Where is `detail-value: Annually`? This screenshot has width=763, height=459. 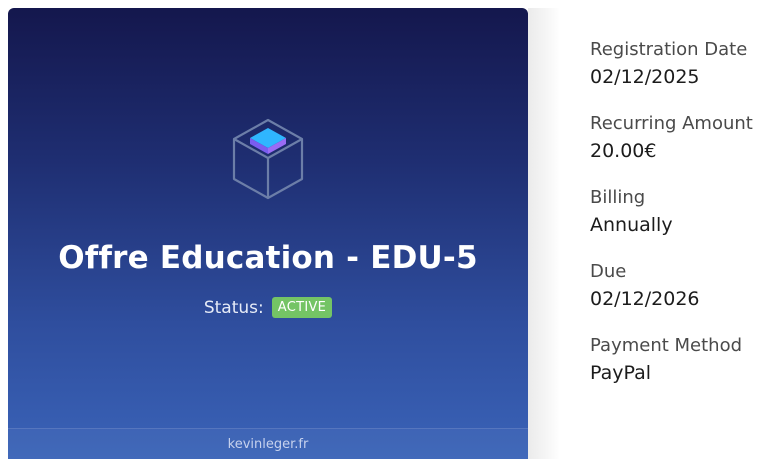
detail-value: Annually is located at coordinates (631, 225).